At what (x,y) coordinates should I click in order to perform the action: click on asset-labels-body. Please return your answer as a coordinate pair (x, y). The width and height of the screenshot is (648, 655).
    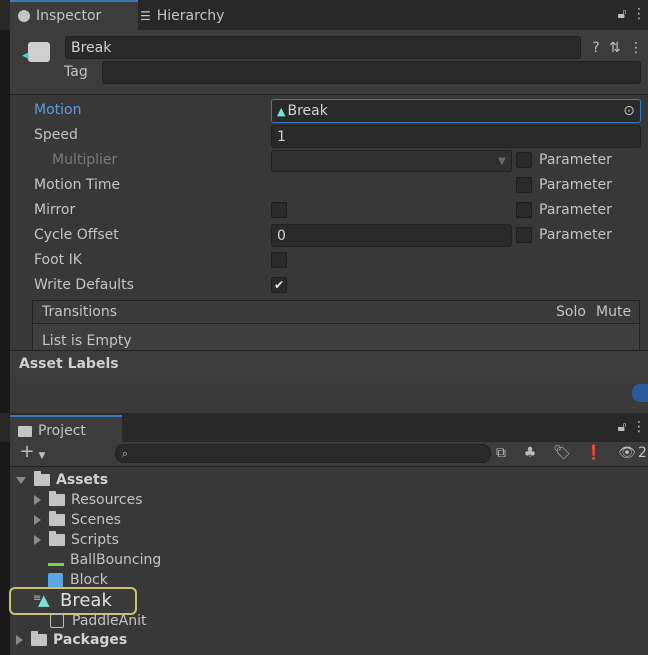
    Looking at the image, I should click on (329, 395).